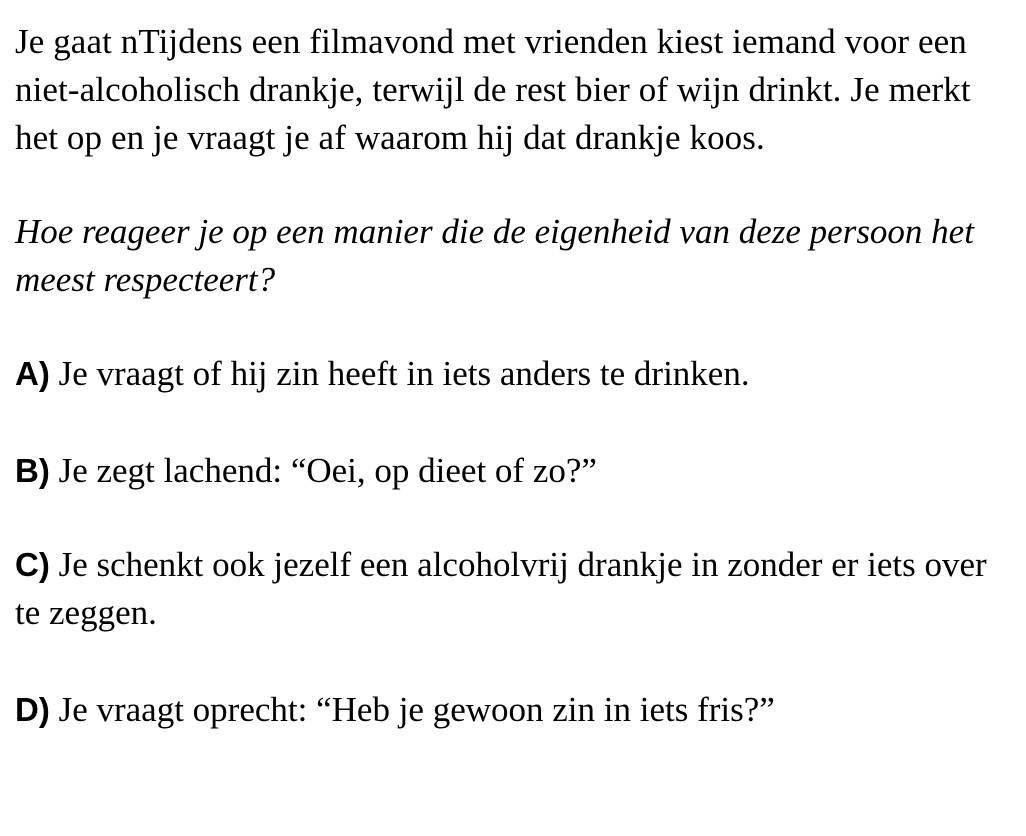 This screenshot has height=836, width=1026. What do you see at coordinates (32, 709) in the screenshot?
I see `option-letter-d: D)` at bounding box center [32, 709].